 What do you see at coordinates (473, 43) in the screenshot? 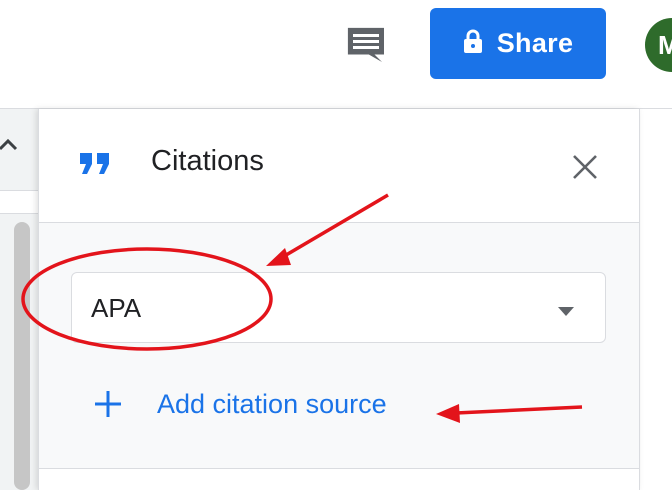
I see `lock-icon` at bounding box center [473, 43].